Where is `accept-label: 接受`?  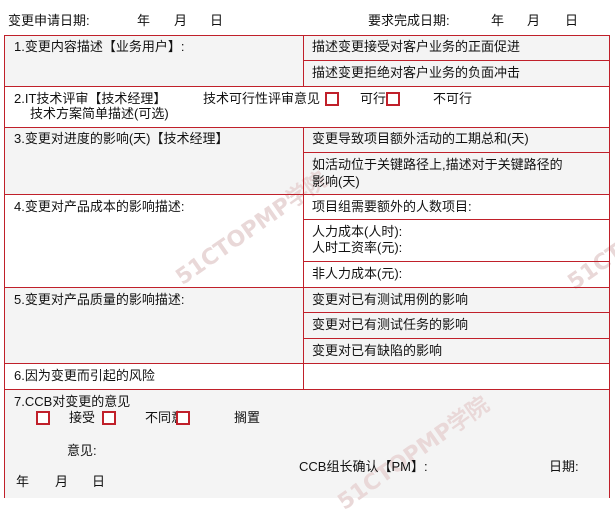
accept-label: 接受 is located at coordinates (82, 417).